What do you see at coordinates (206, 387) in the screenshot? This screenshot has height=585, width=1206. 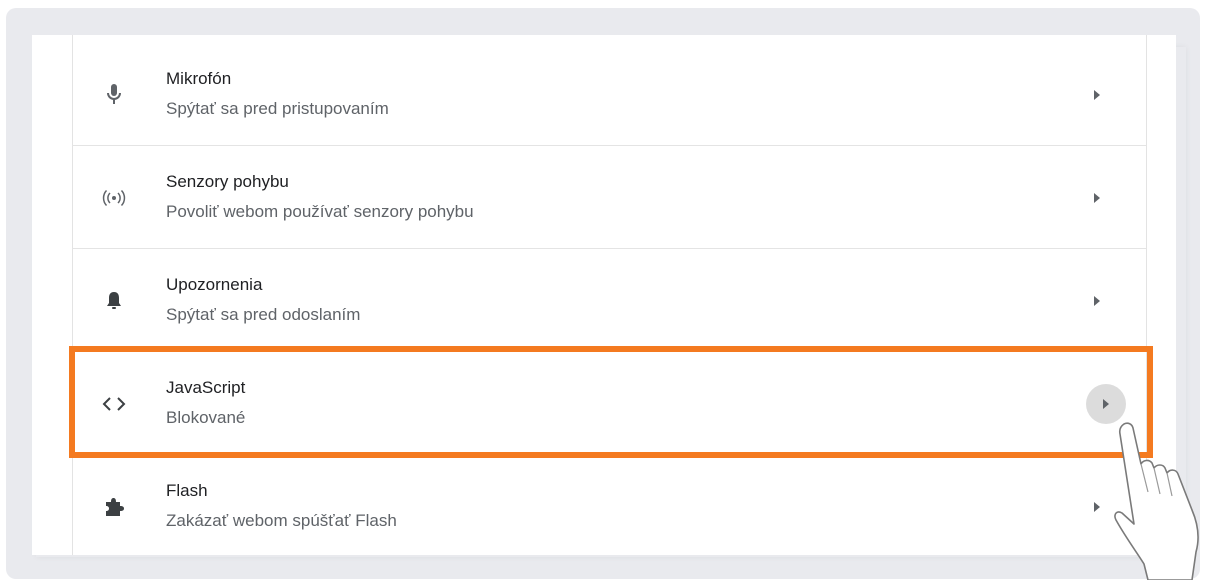 I see `setting-title: JavaScript` at bounding box center [206, 387].